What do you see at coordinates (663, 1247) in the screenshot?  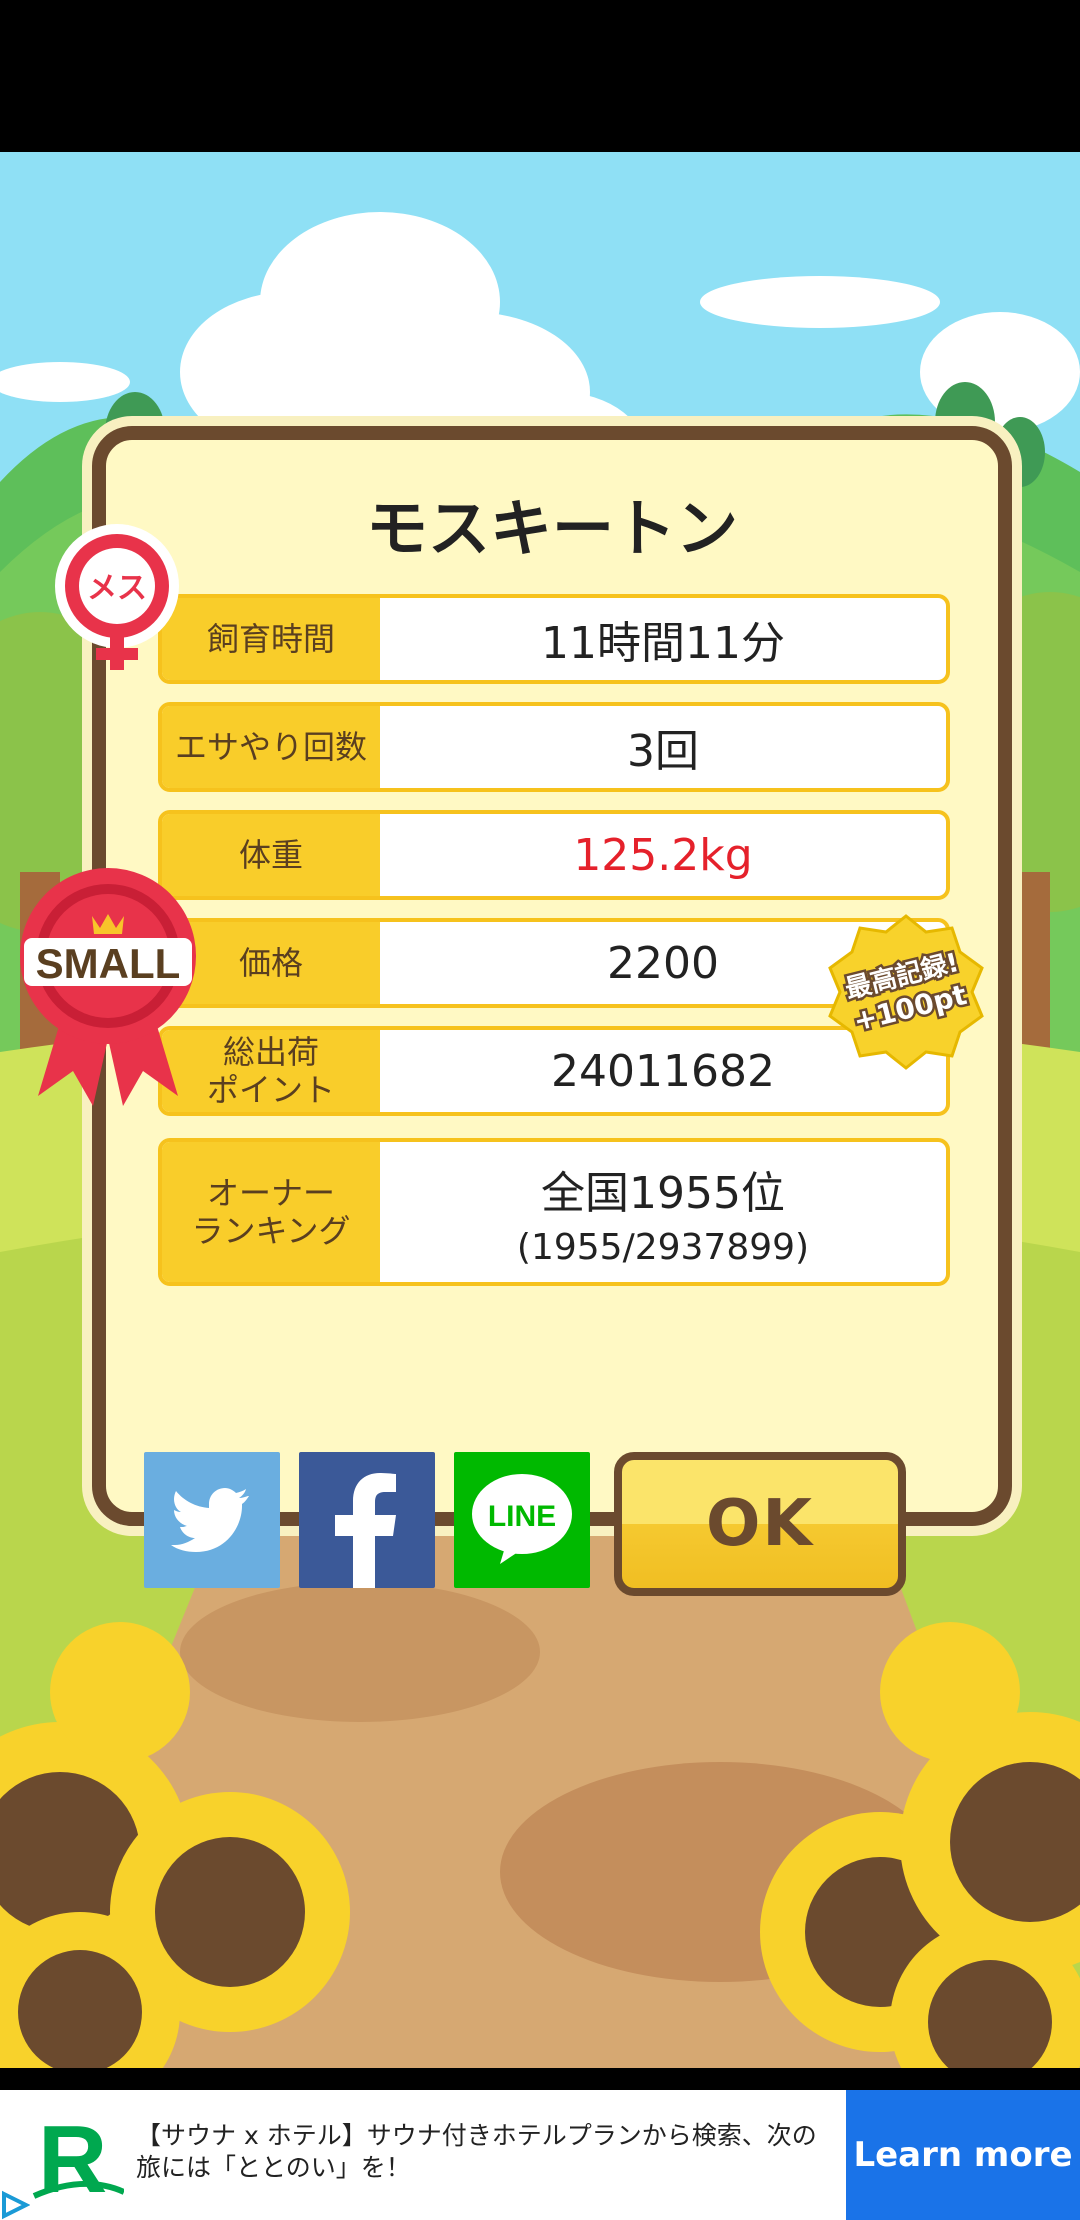 I see `ranking-detail: (1955/2937899)` at bounding box center [663, 1247].